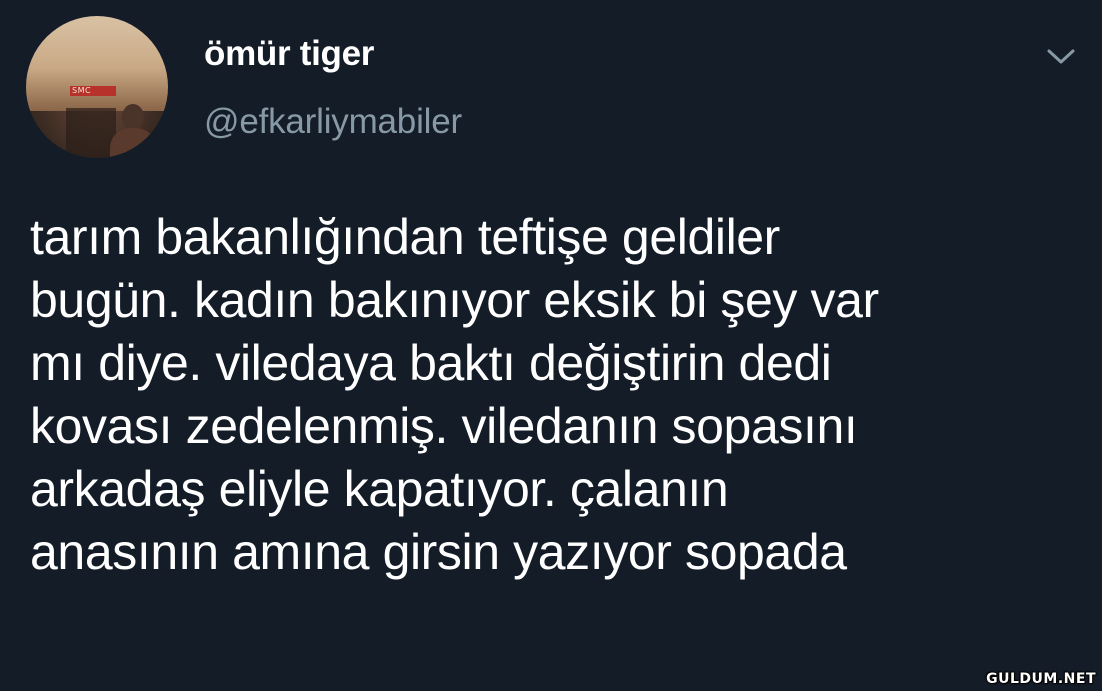  I want to click on tweet-text-line: tarım bakanlığından teftişe geldiler, so click(405, 237).